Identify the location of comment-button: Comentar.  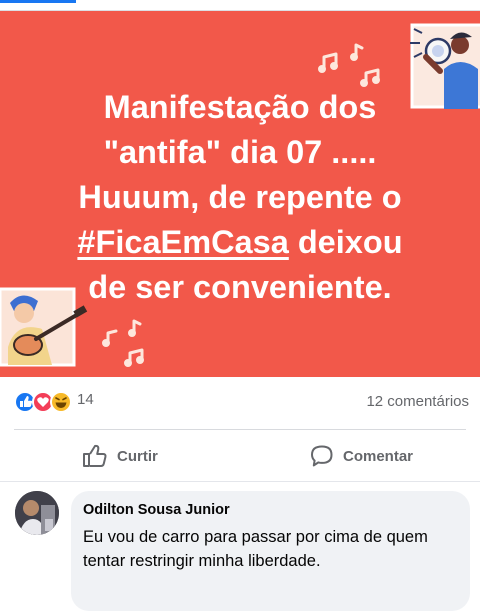
(361, 456).